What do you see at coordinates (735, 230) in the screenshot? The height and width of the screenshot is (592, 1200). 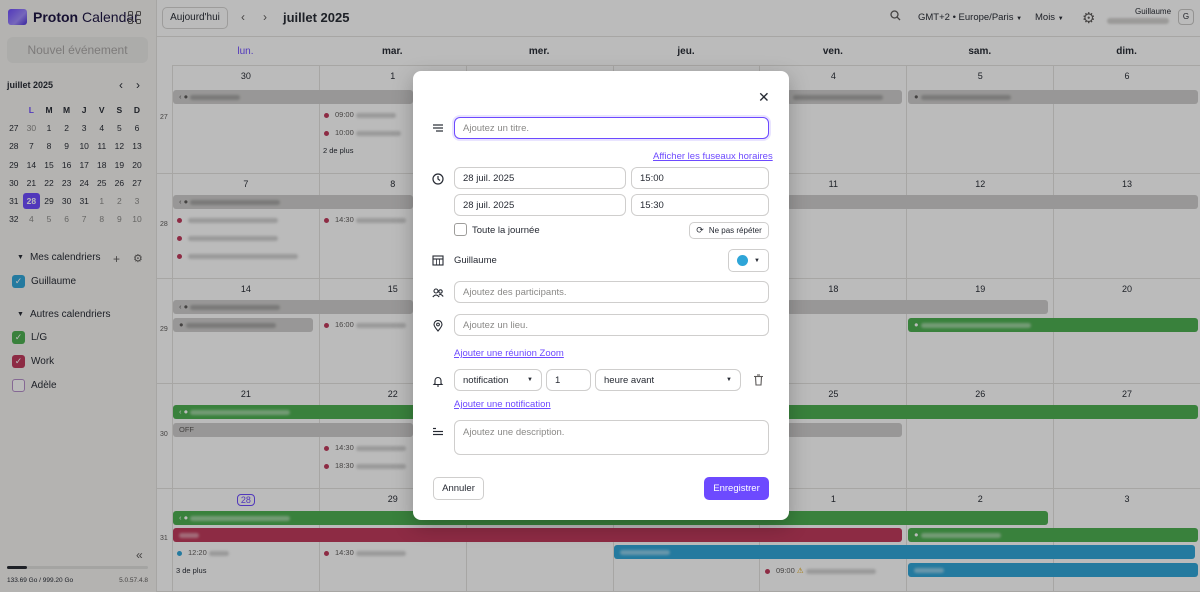 I see `repeat-label: Ne pas répéter` at bounding box center [735, 230].